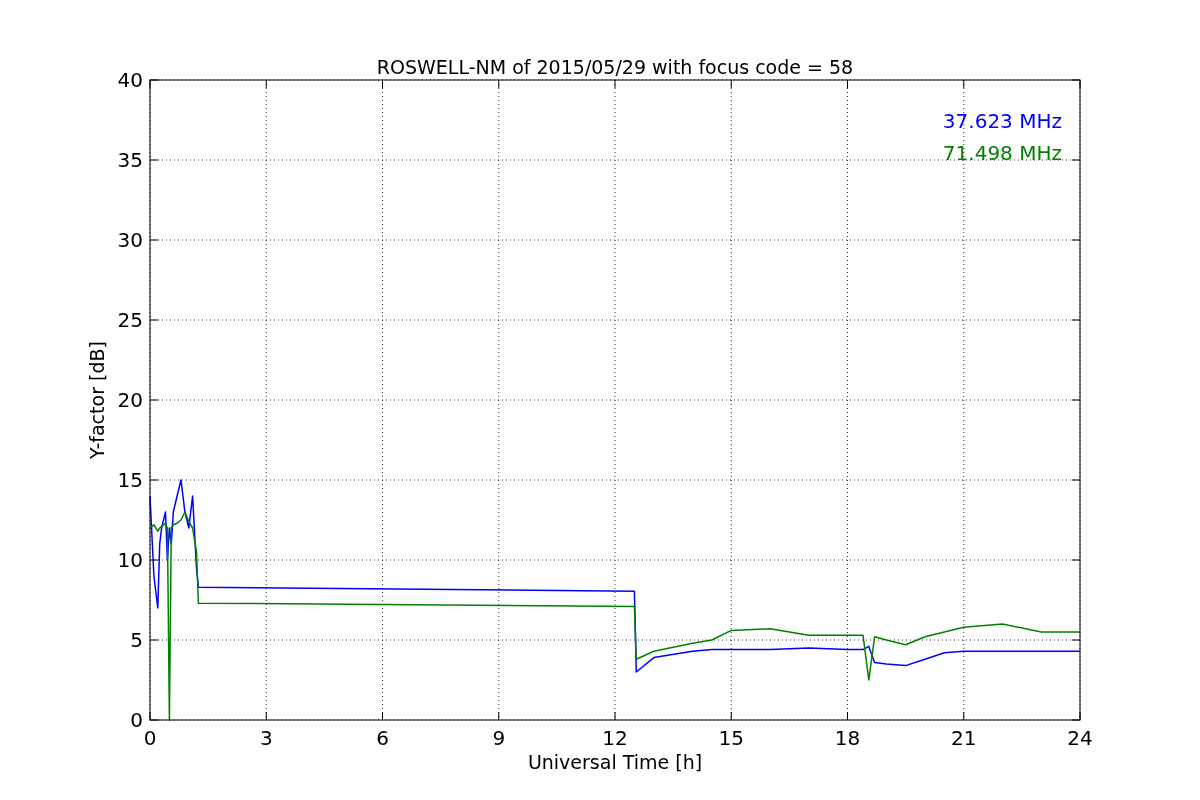  I want to click on tick-label: 9, so click(499, 738).